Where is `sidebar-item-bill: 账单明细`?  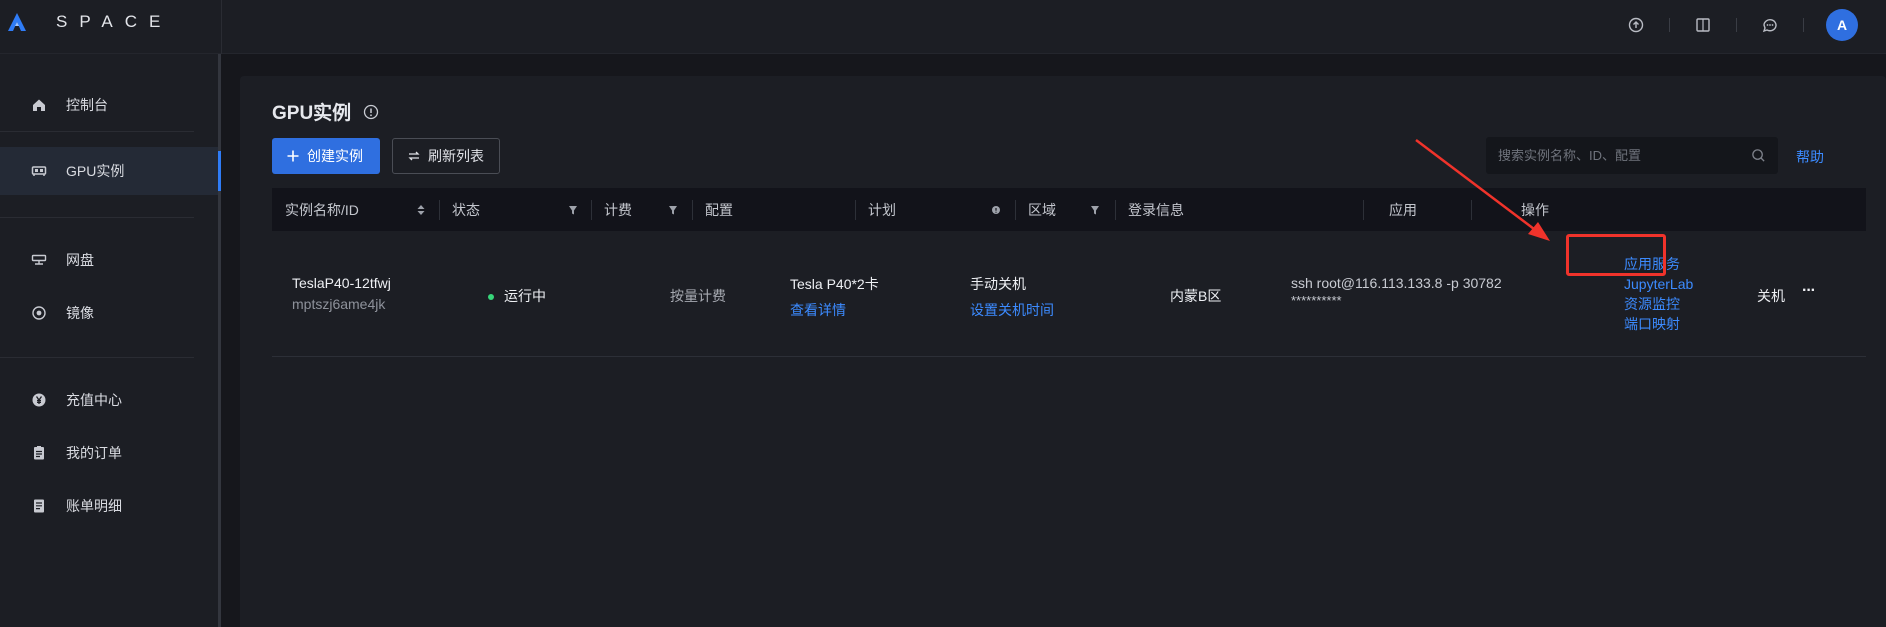 sidebar-item-bill: 账单明细 is located at coordinates (109, 506).